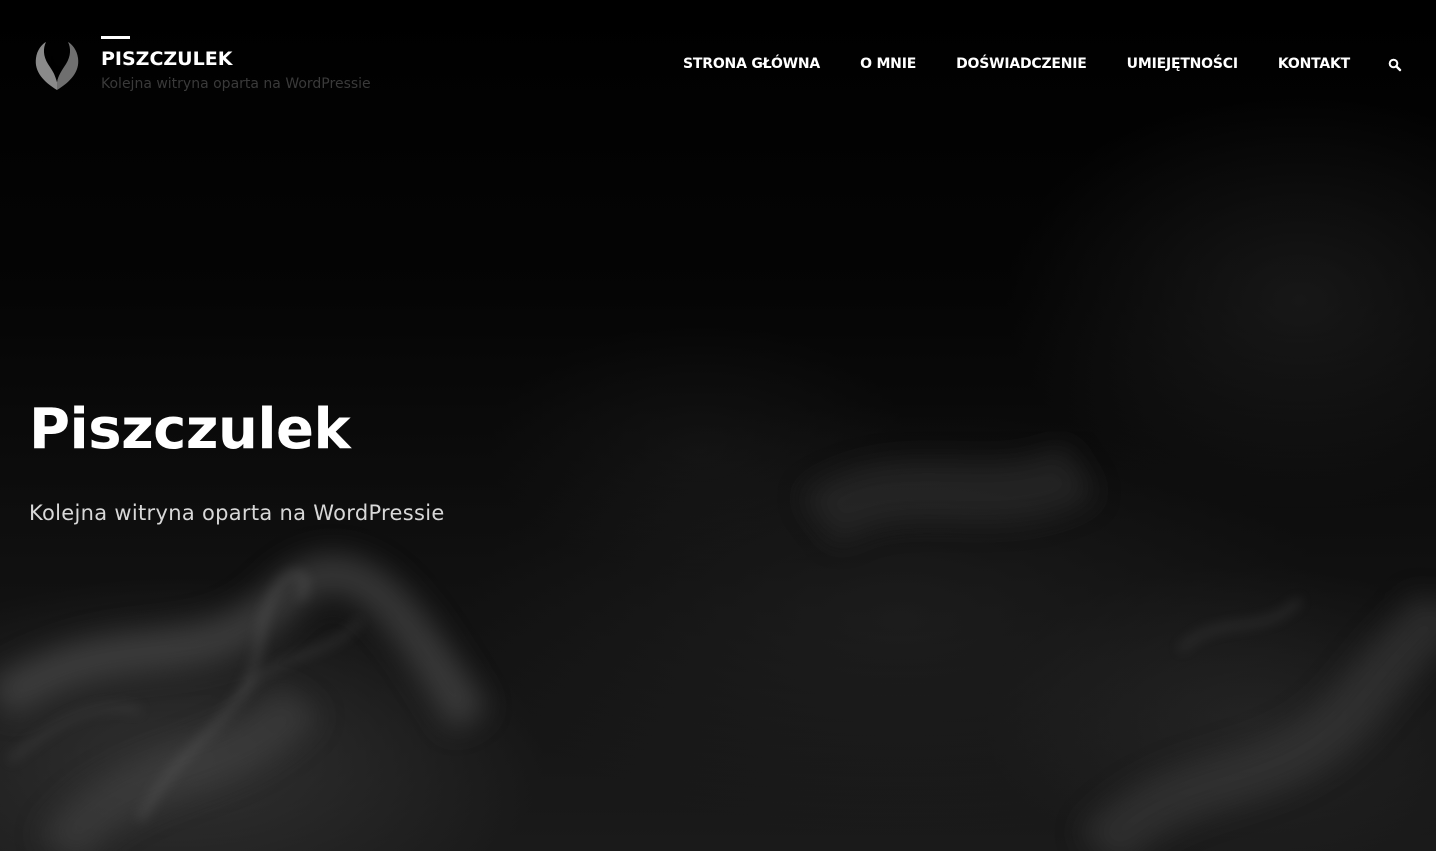 The width and height of the screenshot is (1436, 851). What do you see at coordinates (888, 64) in the screenshot?
I see `nav-item-about: O MNIE` at bounding box center [888, 64].